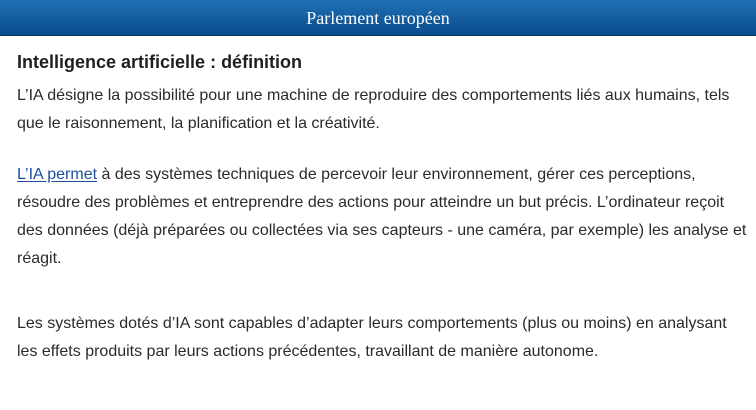 The image size is (756, 410). I want to click on header-title: Parlement européen, so click(378, 18).